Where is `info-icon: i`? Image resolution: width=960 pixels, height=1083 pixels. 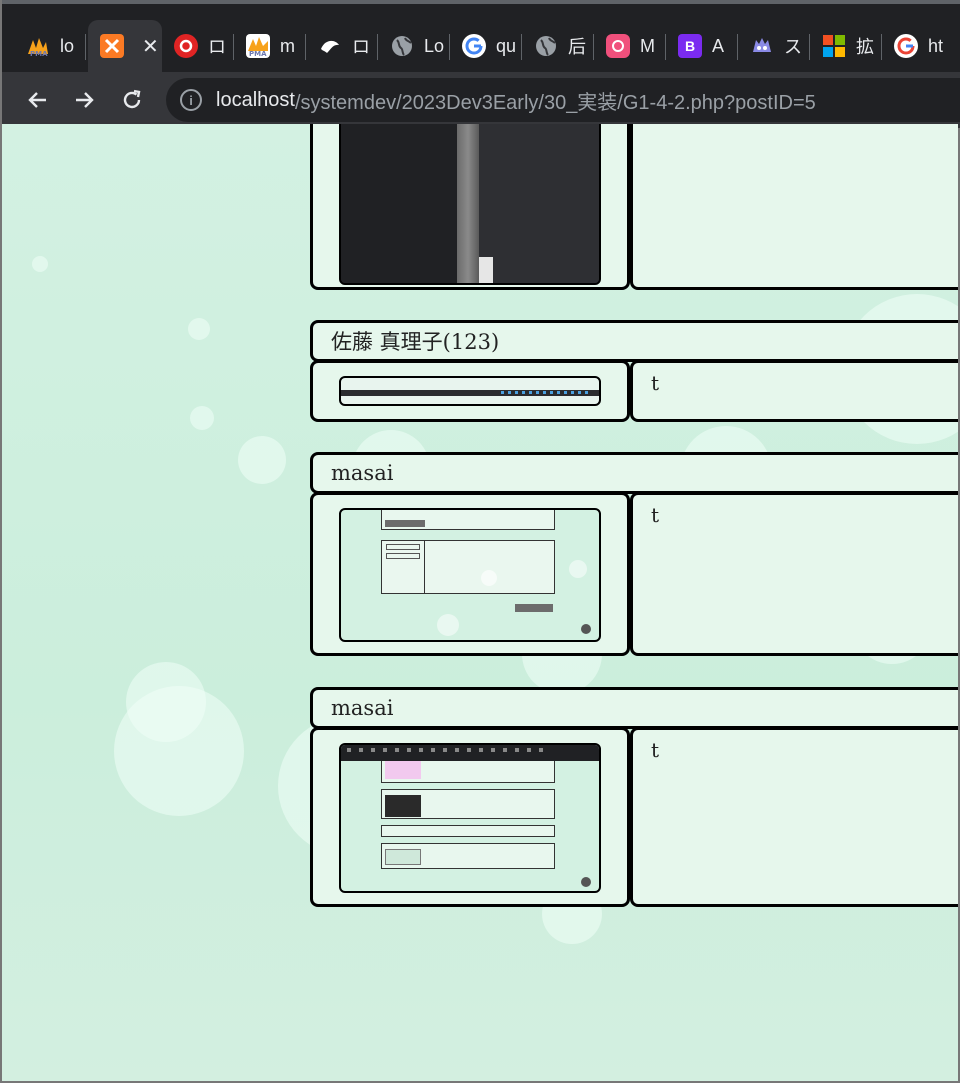 info-icon: i is located at coordinates (191, 100).